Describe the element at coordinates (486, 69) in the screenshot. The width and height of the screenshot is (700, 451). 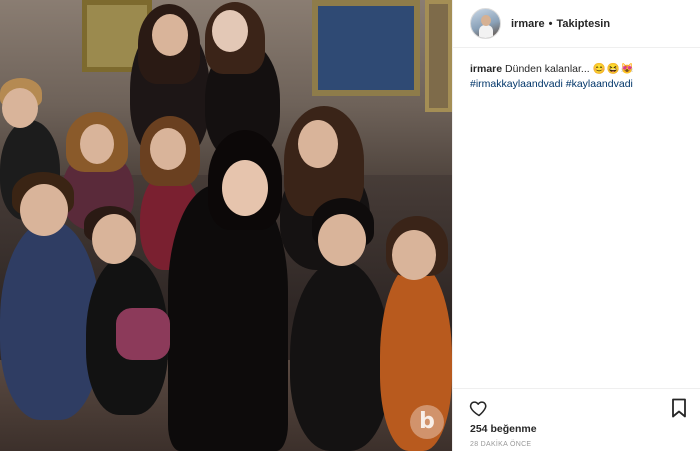
I see `caption-username: irmare` at that location.